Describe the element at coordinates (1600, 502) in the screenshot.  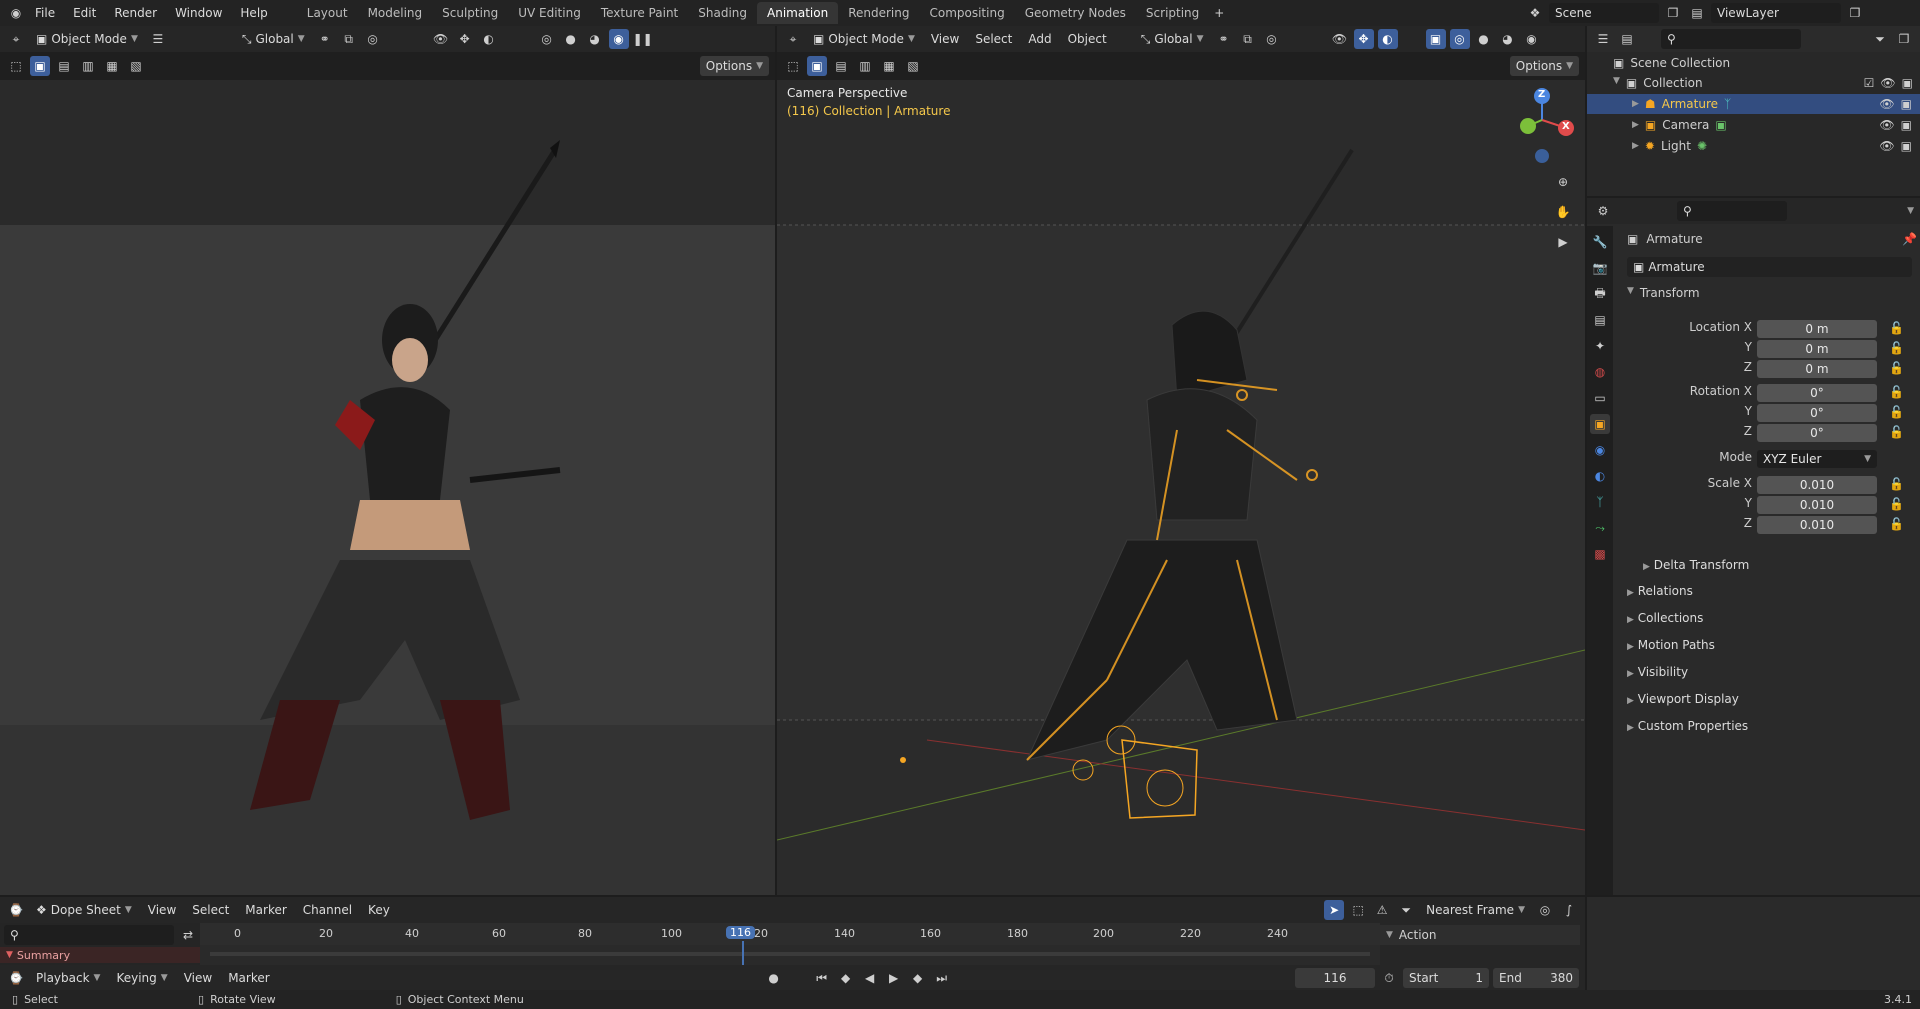
I see `constraint-tab-icon: ᛉ` at that location.